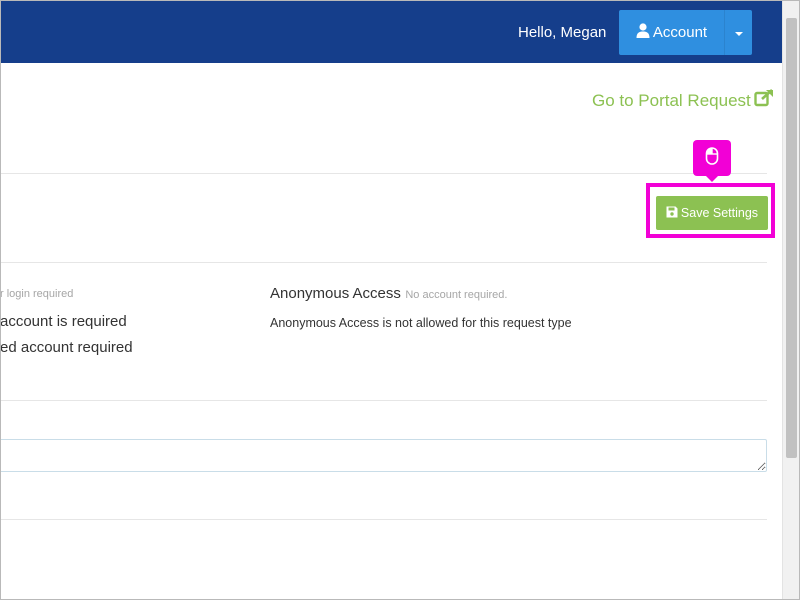  Describe the element at coordinates (63, 321) in the screenshot. I see `access-option-account-required: account is required` at that location.